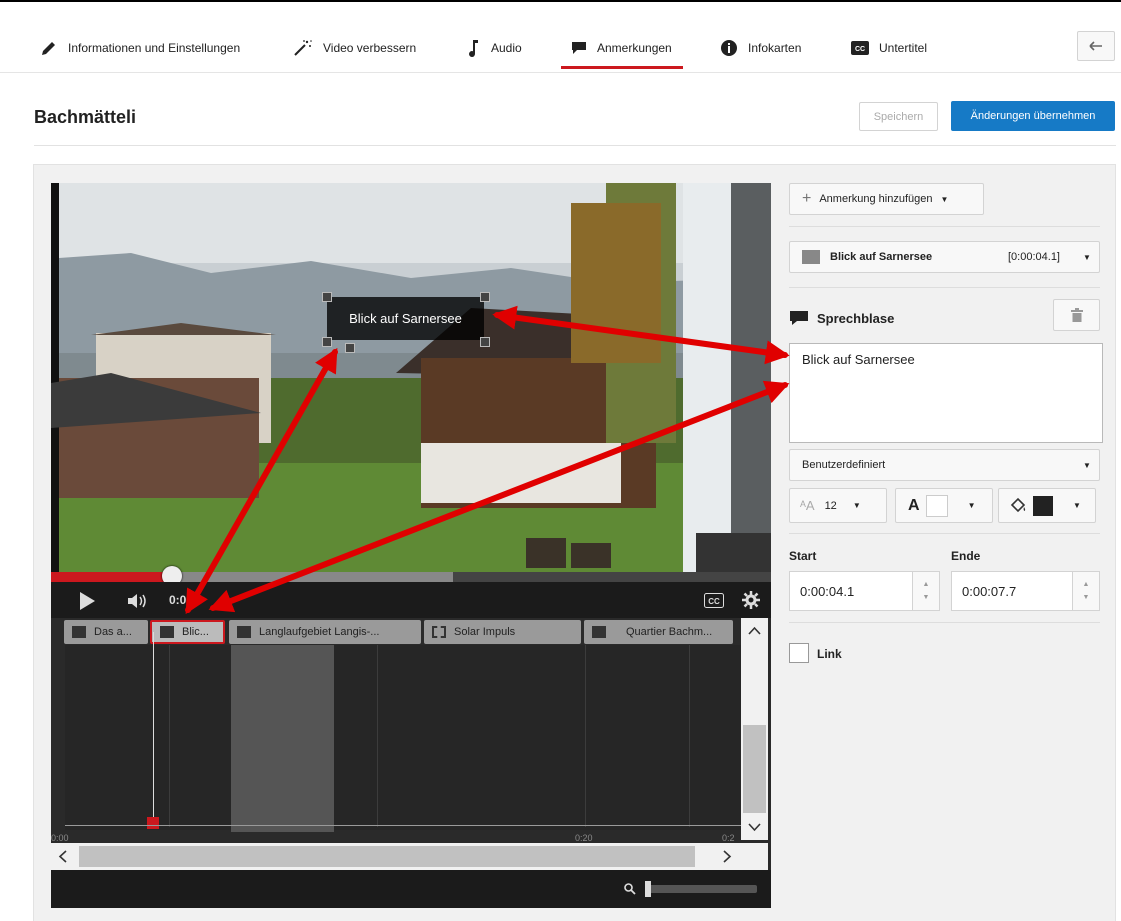 The image size is (1121, 921). Describe the element at coordinates (153, 730) in the screenshot. I see `playhead-line` at that location.